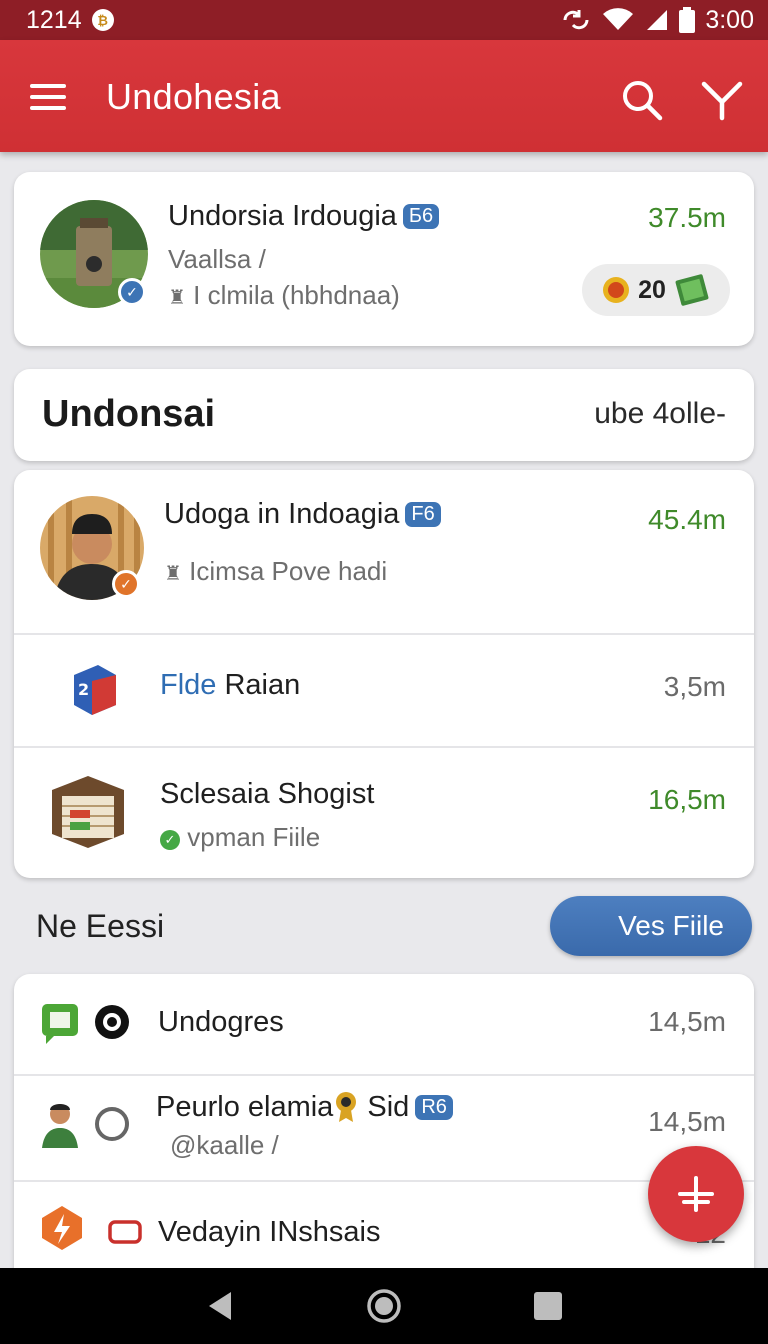 This screenshot has height=1344, width=768. I want to click on menu-icon, so click(48, 97).